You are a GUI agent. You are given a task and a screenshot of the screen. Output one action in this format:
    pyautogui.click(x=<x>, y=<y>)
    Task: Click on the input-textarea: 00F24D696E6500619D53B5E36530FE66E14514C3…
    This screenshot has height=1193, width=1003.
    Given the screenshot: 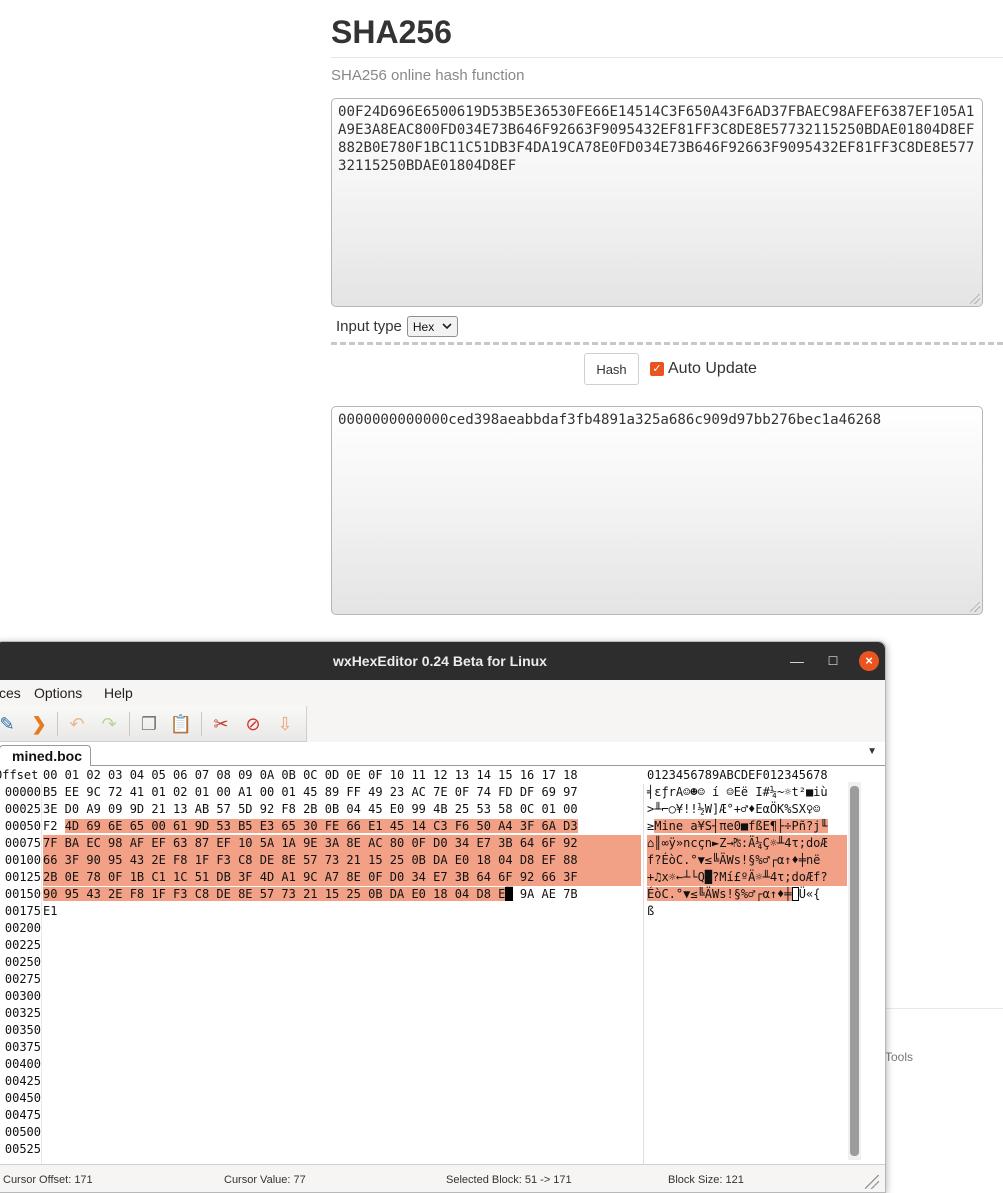 What is the action you would take?
    pyautogui.click(x=657, y=202)
    